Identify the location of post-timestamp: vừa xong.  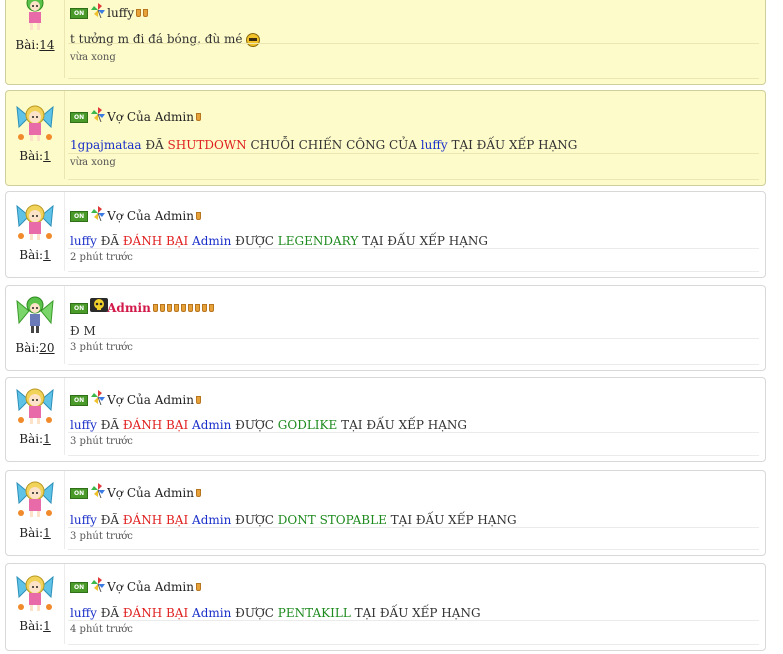
(93, 57).